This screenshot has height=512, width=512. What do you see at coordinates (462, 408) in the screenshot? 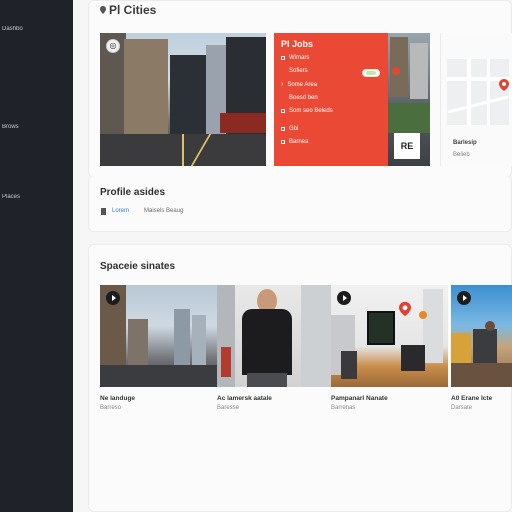
I see `space-card-sub: Darsate` at bounding box center [462, 408].